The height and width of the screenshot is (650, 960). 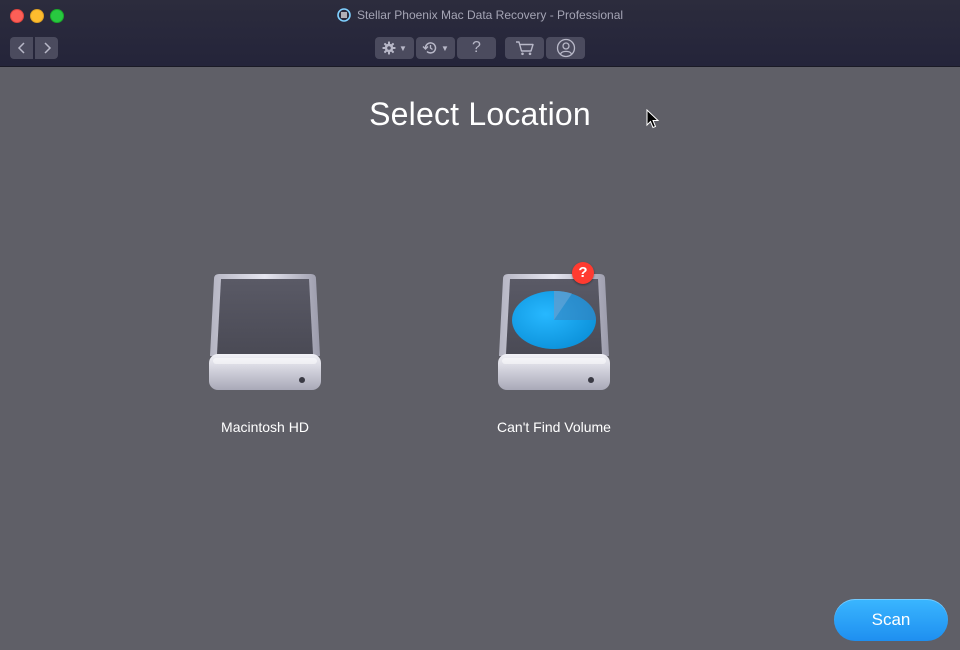 I want to click on mouse-pointer-icon, so click(x=653, y=121).